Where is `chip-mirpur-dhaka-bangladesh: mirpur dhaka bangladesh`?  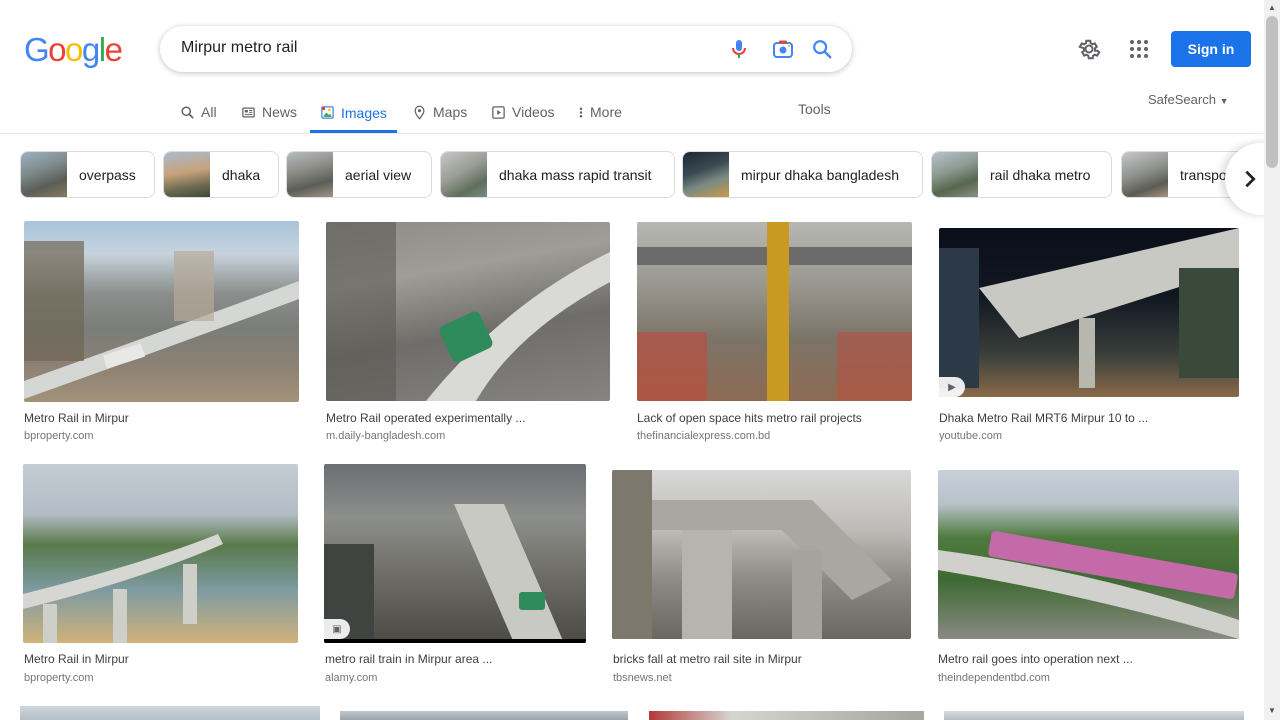 chip-mirpur-dhaka-bangladesh: mirpur dhaka bangladesh is located at coordinates (802, 174).